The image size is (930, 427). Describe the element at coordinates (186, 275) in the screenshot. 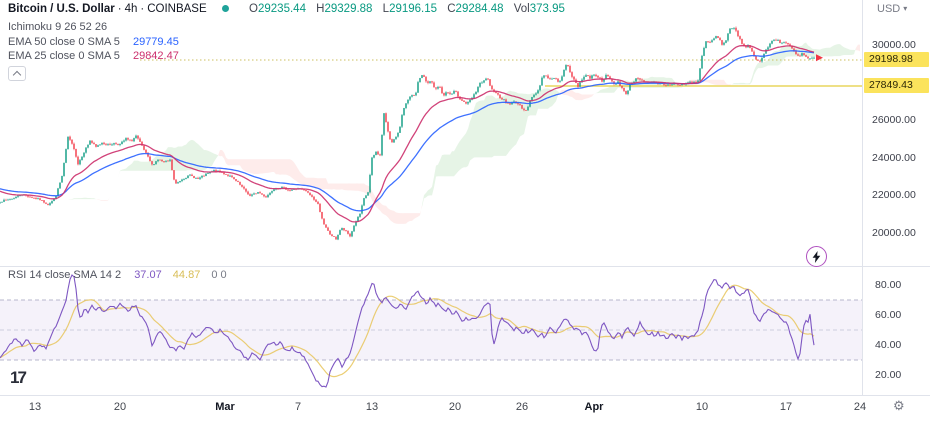

I see `rsi-ma-value: 44.87` at that location.